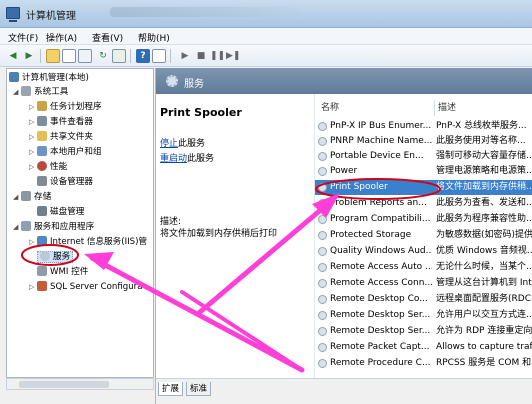 This screenshot has height=404, width=532. I want to click on show-hide-tree-icon, so click(69, 56).